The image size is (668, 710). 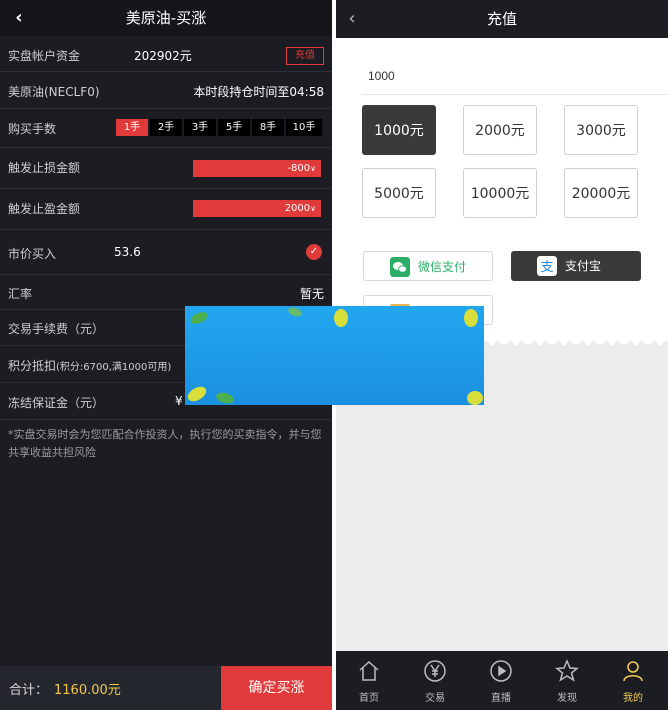 I want to click on account-value: 202902元, so click(x=163, y=56).